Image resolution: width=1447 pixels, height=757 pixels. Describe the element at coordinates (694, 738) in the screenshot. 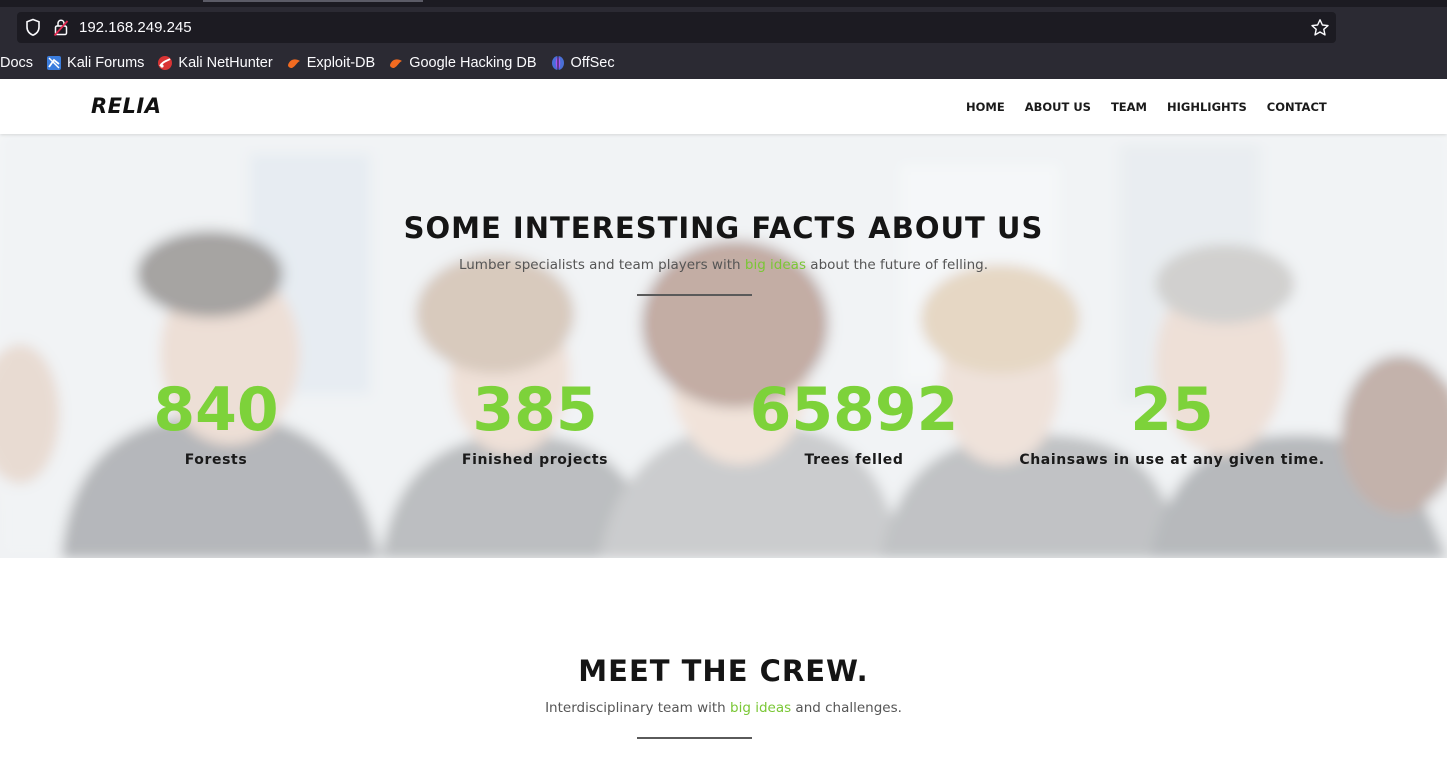

I see `crew-divider` at that location.